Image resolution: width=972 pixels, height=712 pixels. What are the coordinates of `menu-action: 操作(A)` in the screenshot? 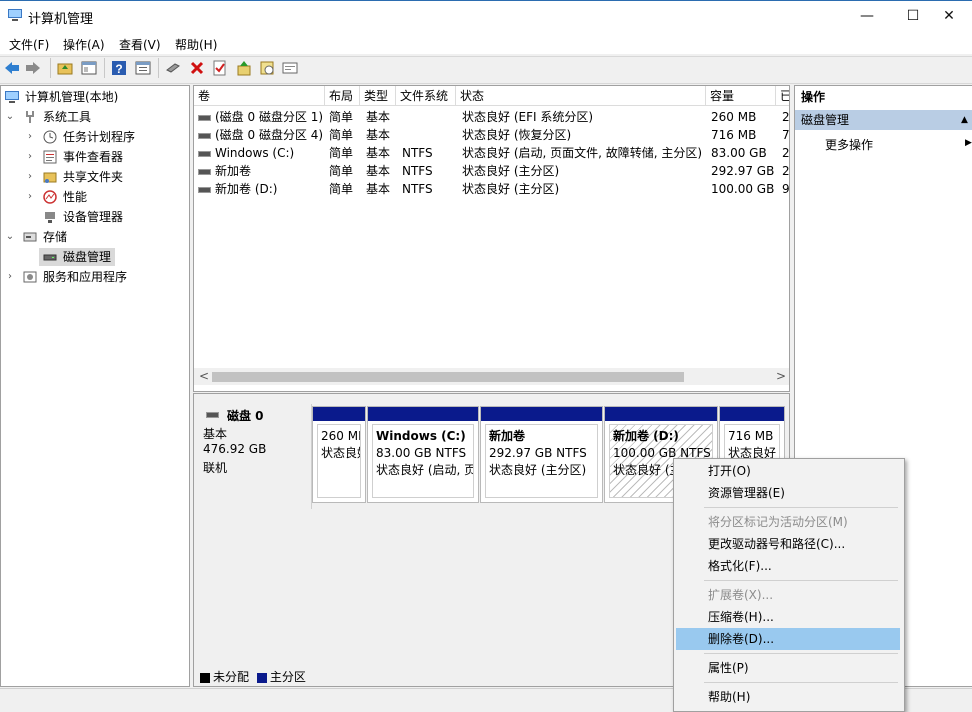 It's located at (84, 44).